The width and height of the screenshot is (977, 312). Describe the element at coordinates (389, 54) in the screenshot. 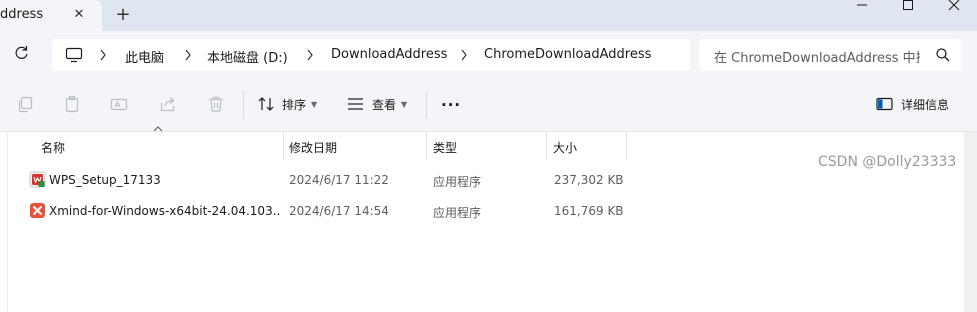

I see `breadcrumb-download-address: DownloadAddress` at that location.